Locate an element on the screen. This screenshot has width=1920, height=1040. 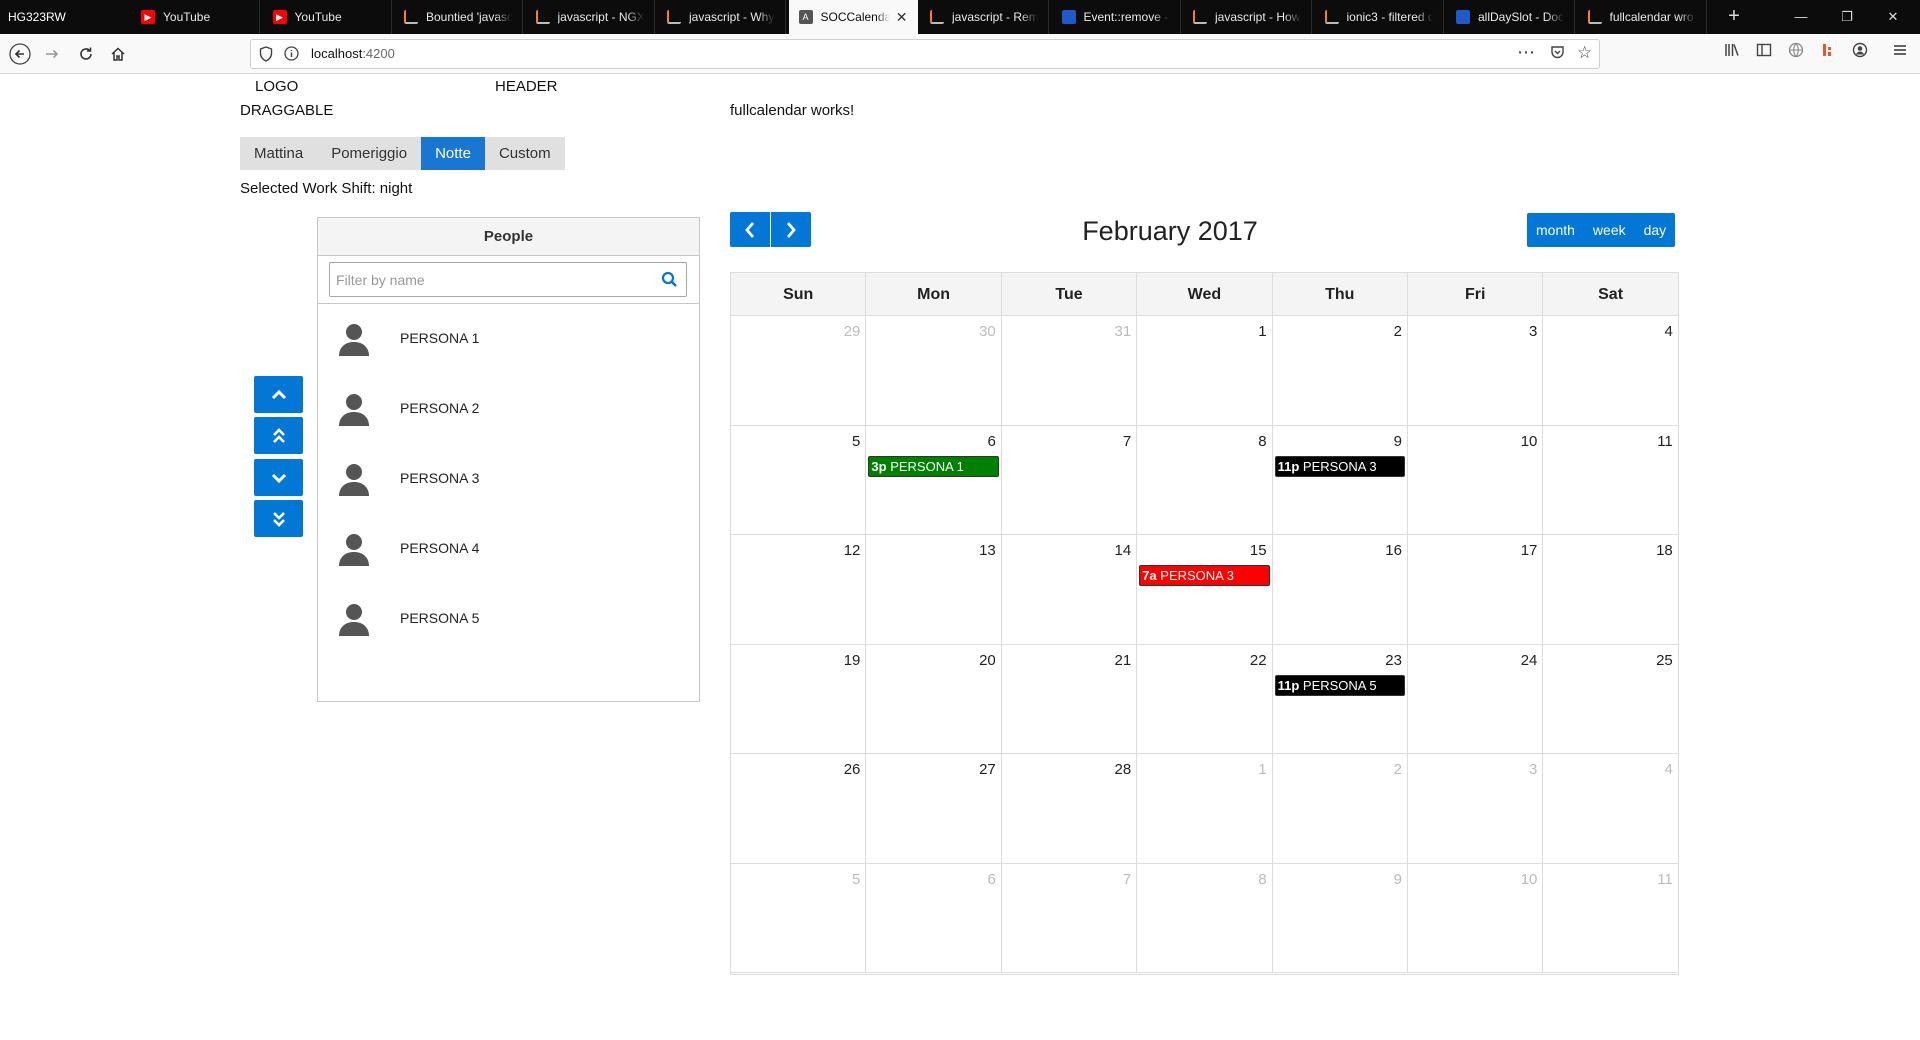
move-top-button is located at coordinates (278, 435).